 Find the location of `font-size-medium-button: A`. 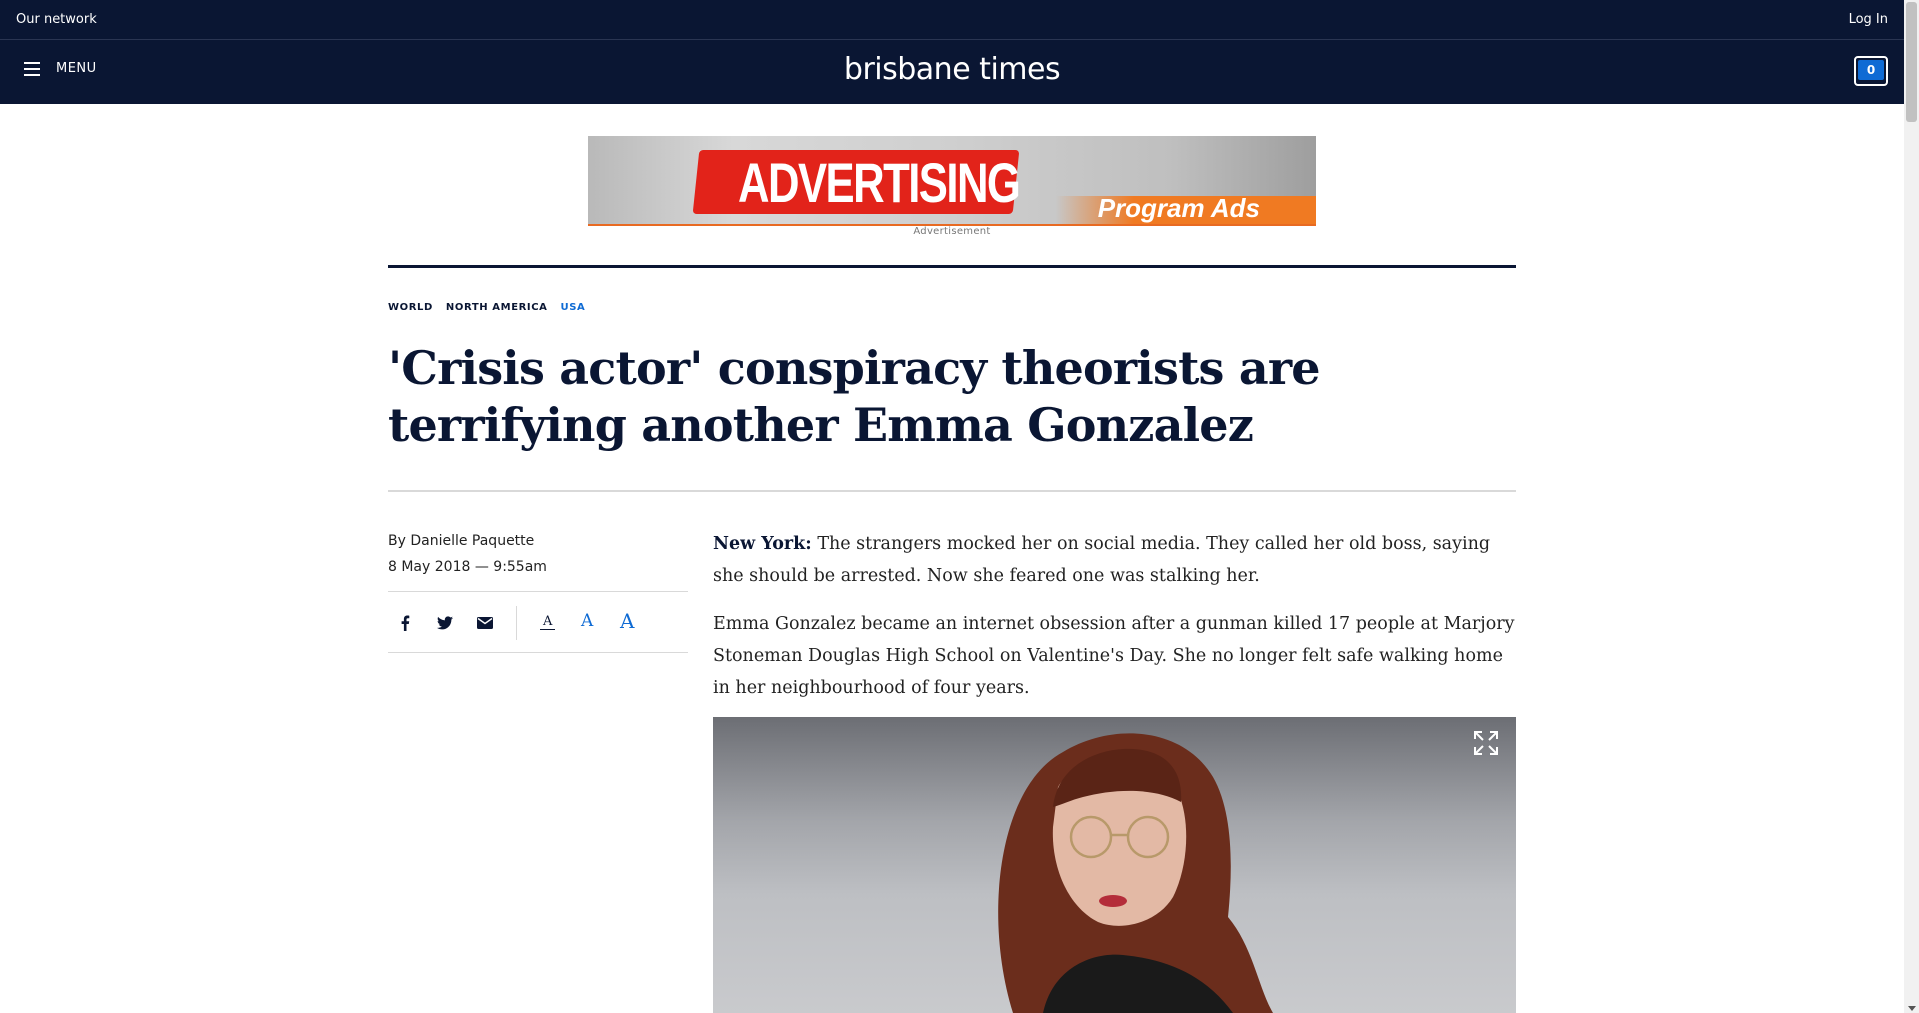

font-size-medium-button: A is located at coordinates (587, 621).